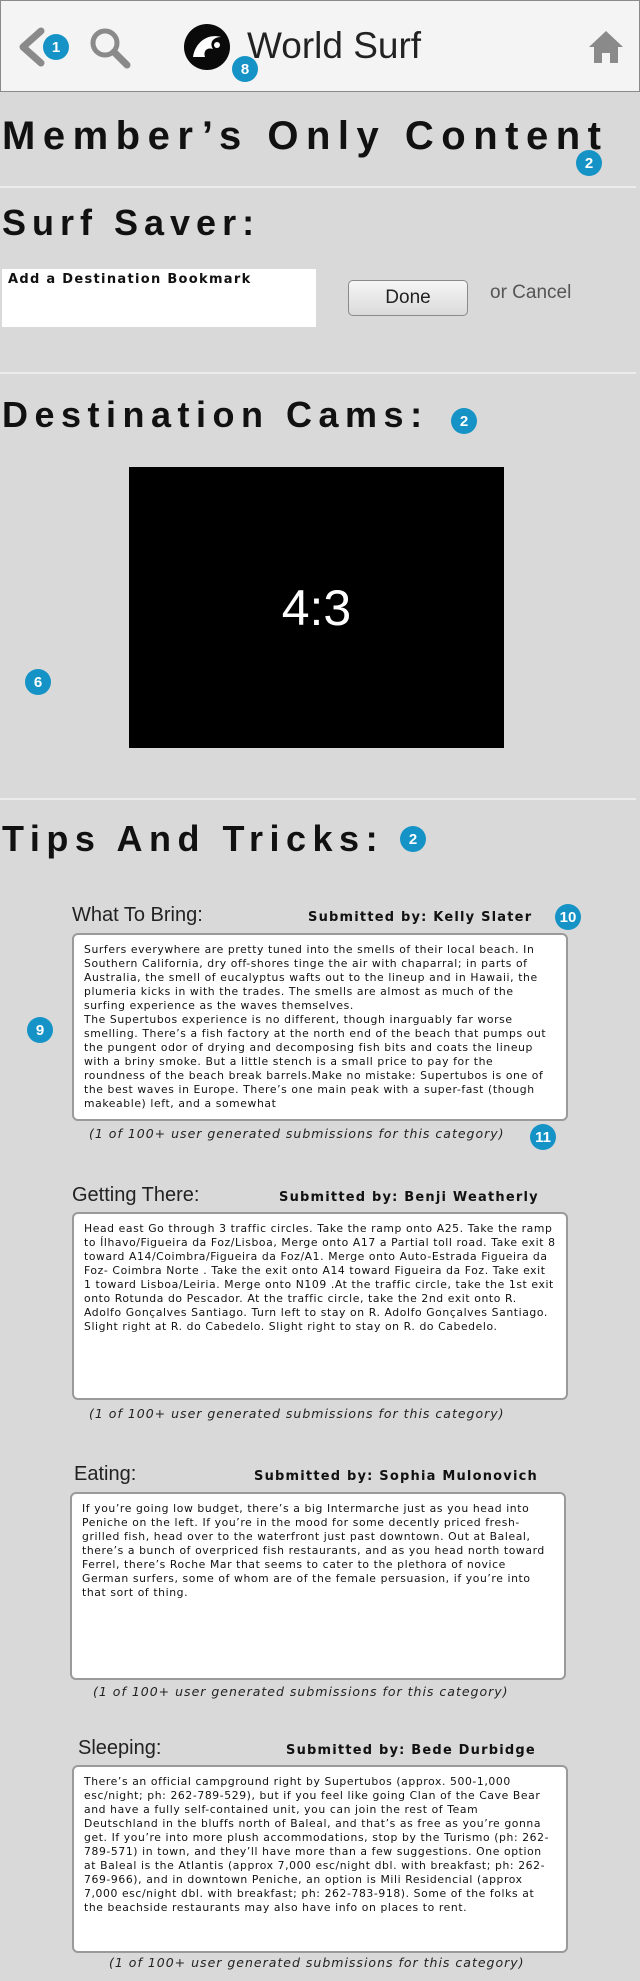  I want to click on submitter-label: Submitted by: Bede Durbidge, so click(411, 1750).